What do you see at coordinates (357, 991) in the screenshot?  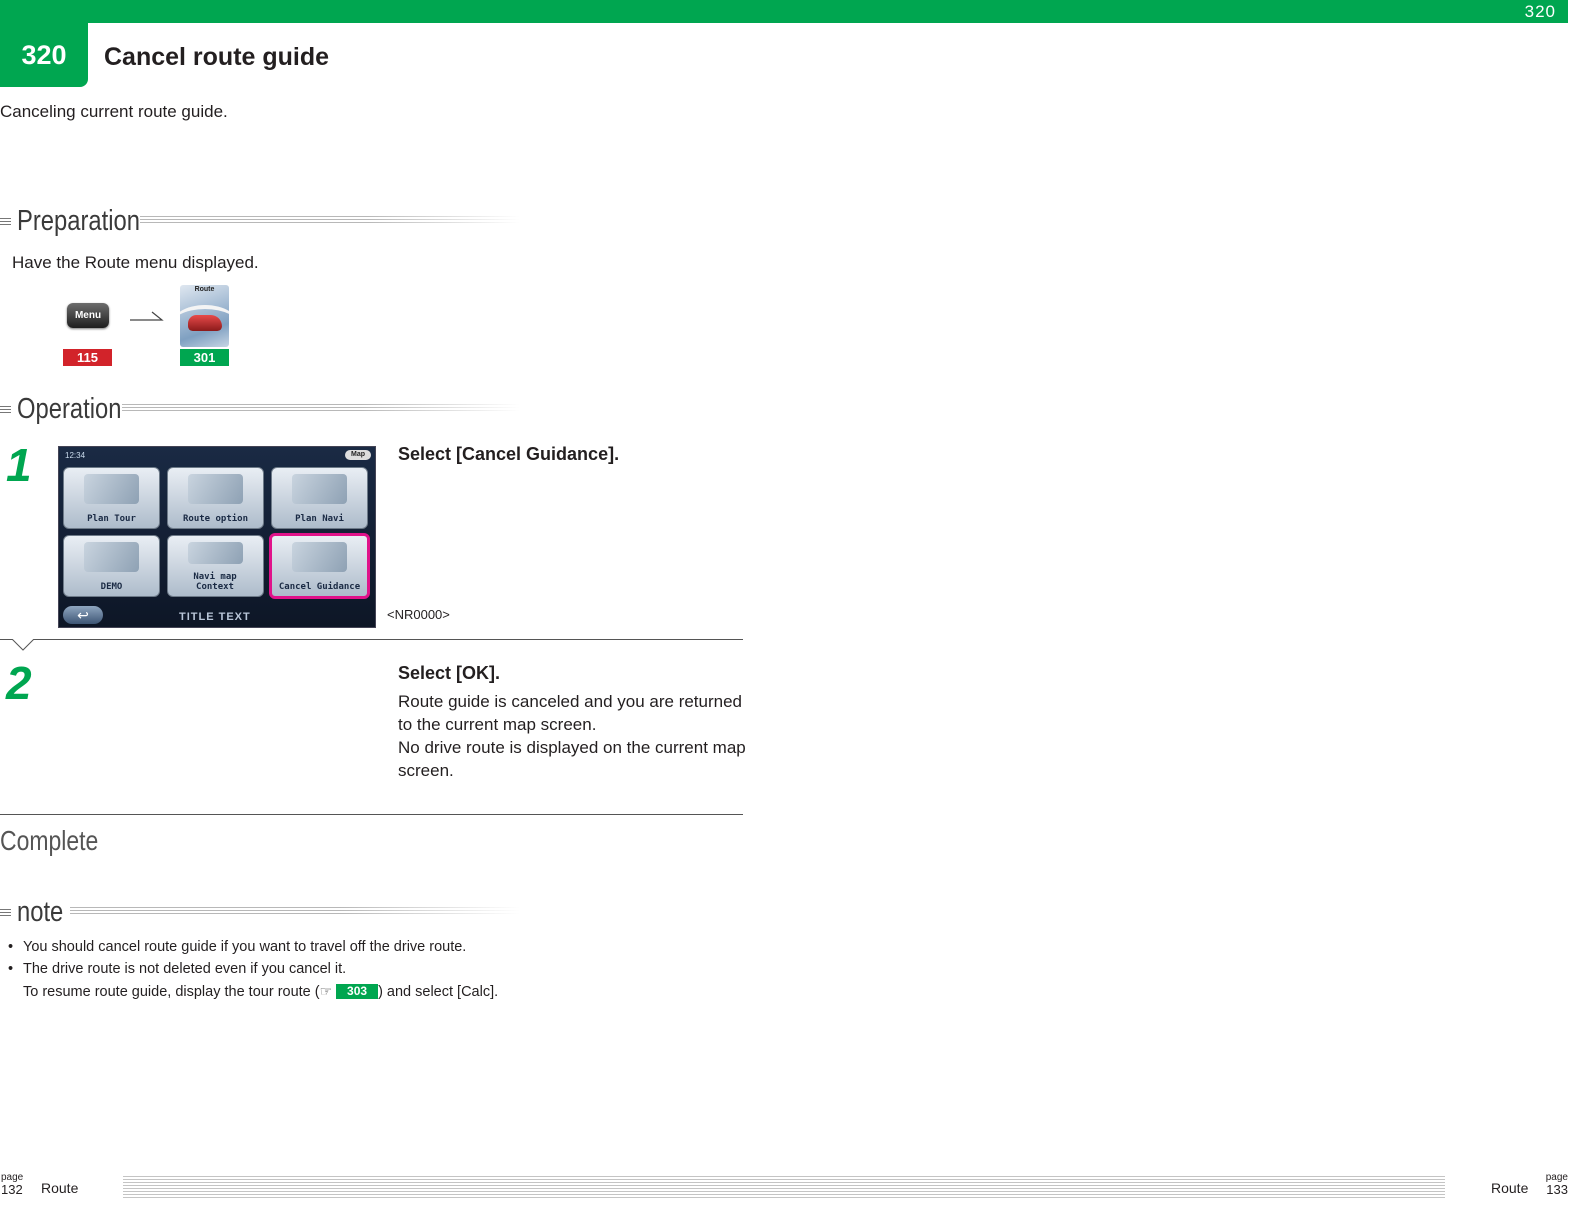 I see `ref-badge-tour-route: 303` at bounding box center [357, 991].